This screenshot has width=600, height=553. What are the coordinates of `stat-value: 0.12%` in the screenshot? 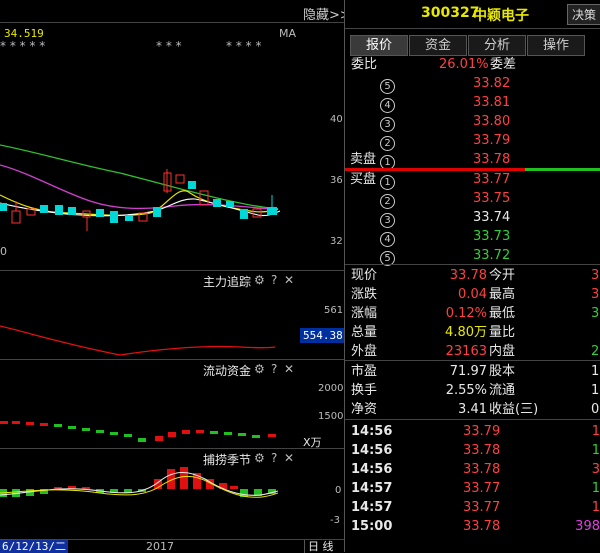 It's located at (466, 313).